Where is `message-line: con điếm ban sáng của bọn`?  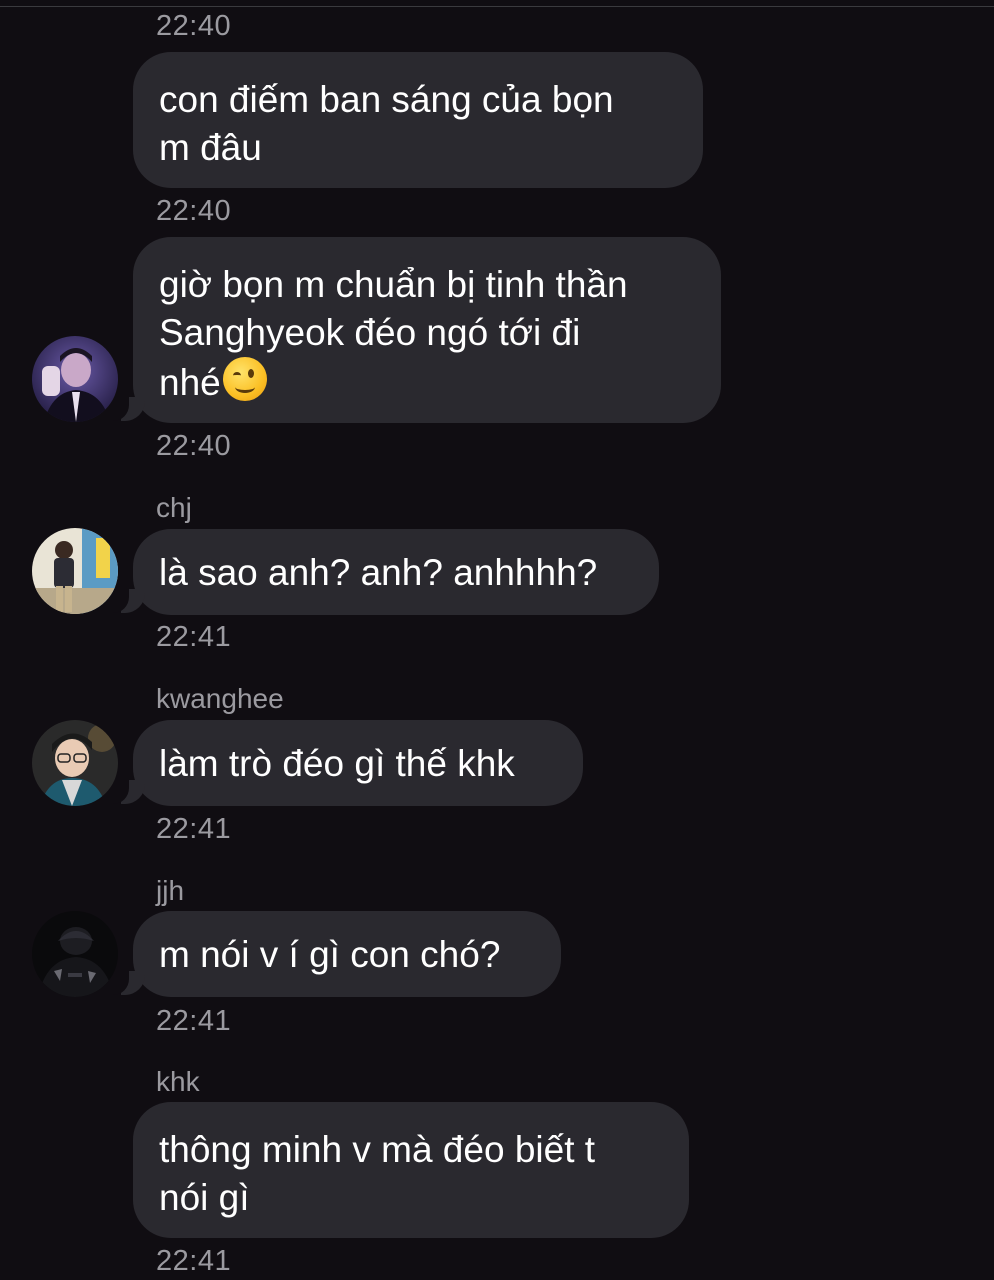
message-line: con điếm ban sáng của bọn is located at coordinates (386, 99).